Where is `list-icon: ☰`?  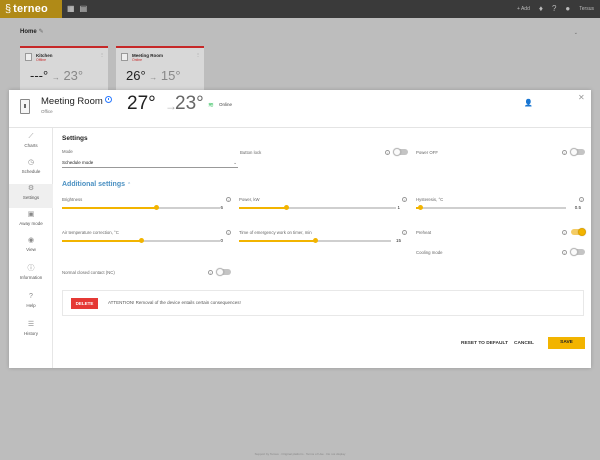 list-icon: ☰ is located at coordinates (31, 324).